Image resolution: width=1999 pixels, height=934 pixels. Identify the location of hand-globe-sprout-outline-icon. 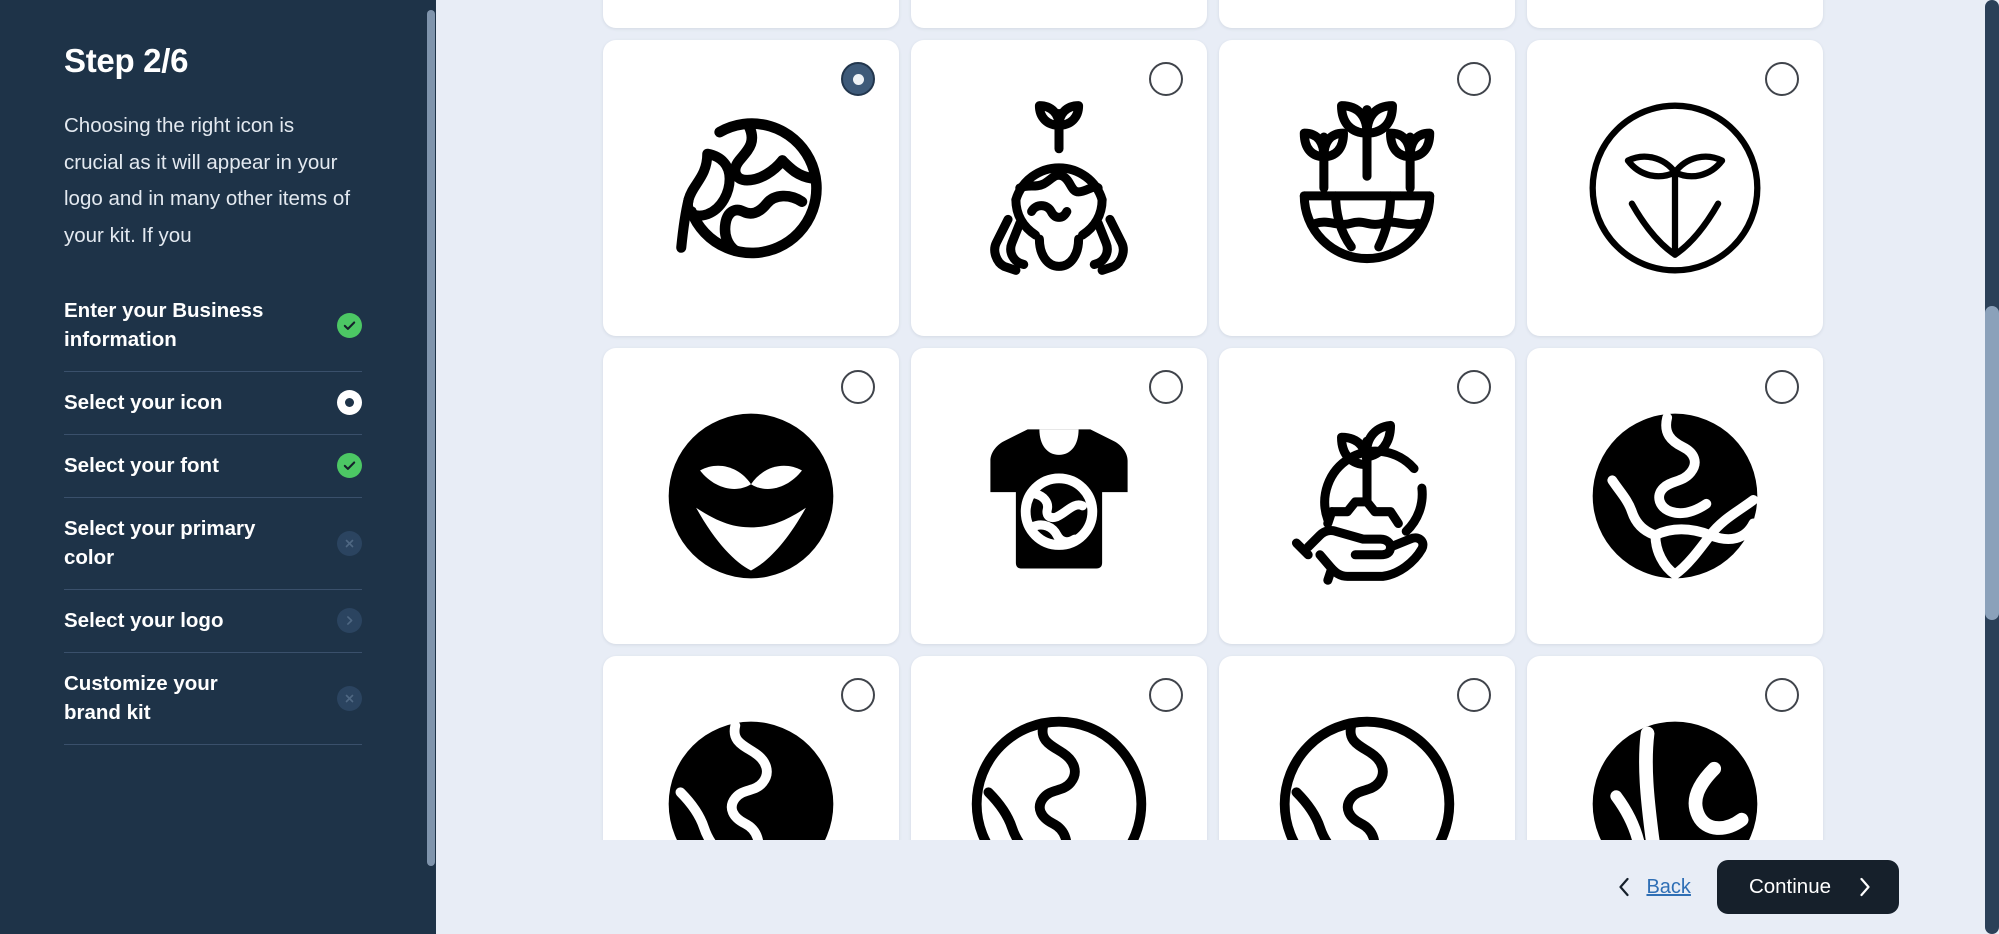
(1367, 496).